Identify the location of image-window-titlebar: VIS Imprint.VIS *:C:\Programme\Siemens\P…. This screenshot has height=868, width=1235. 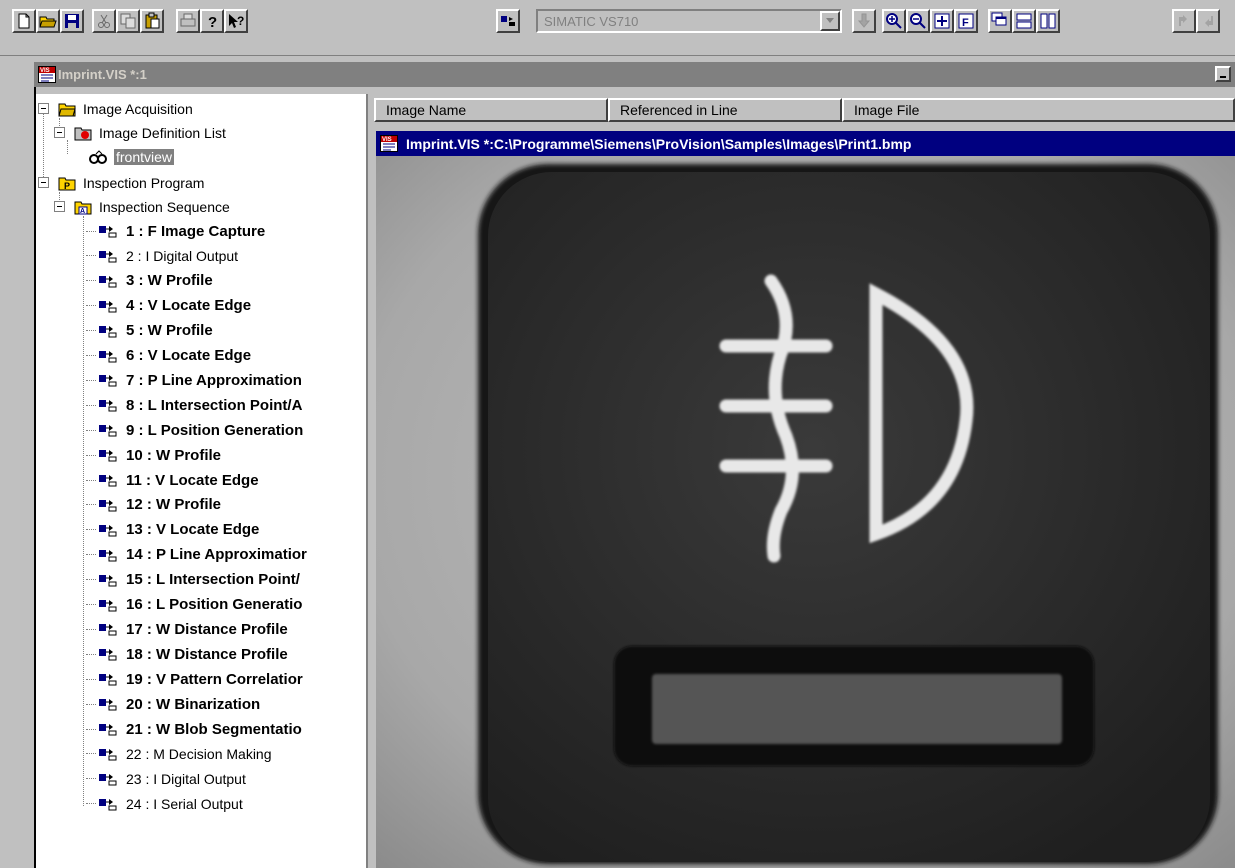
(805, 143).